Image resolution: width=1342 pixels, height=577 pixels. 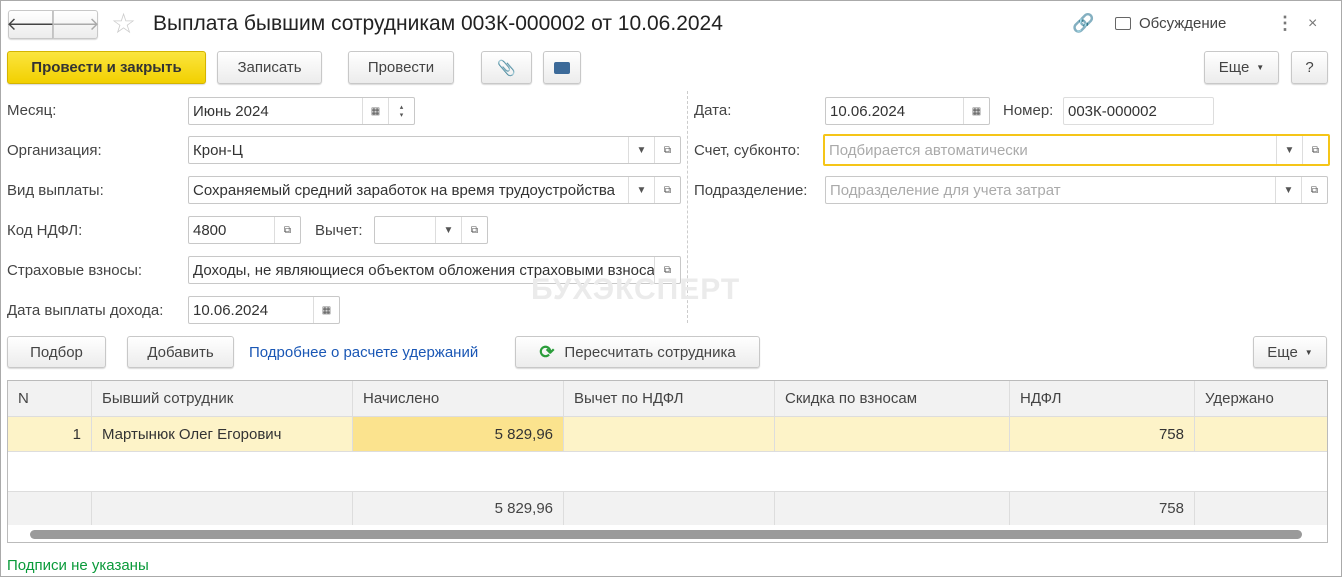 I want to click on star-icon: ☆, so click(x=123, y=23).